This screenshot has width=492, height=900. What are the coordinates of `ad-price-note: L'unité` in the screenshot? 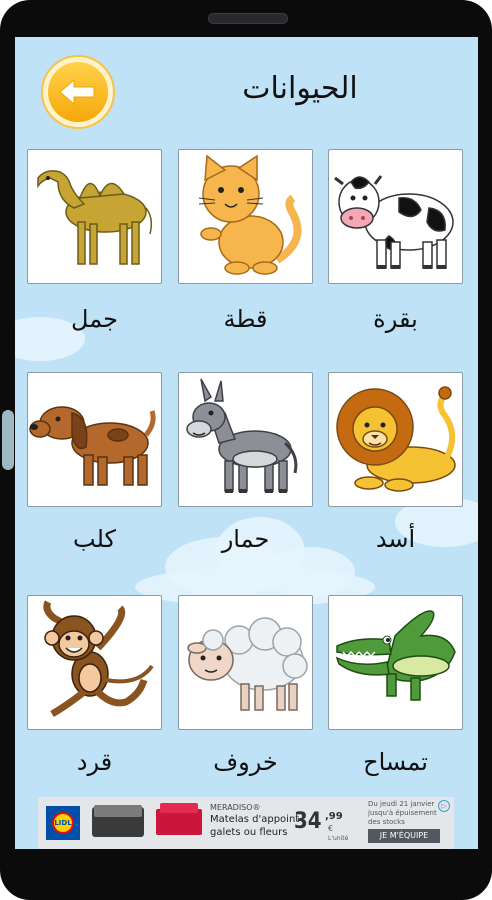 It's located at (338, 838).